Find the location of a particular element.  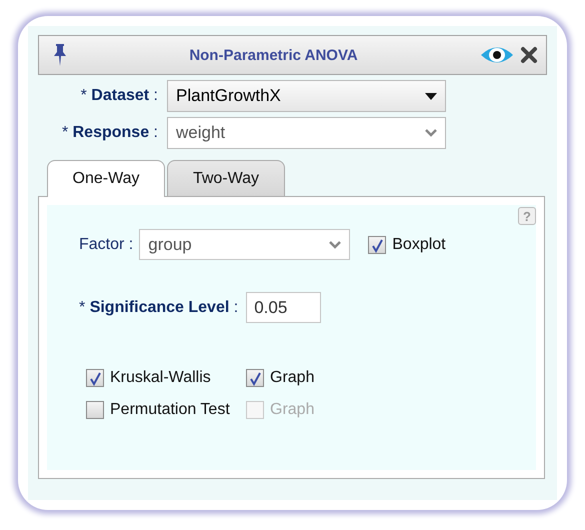

eye-icon is located at coordinates (497, 55).